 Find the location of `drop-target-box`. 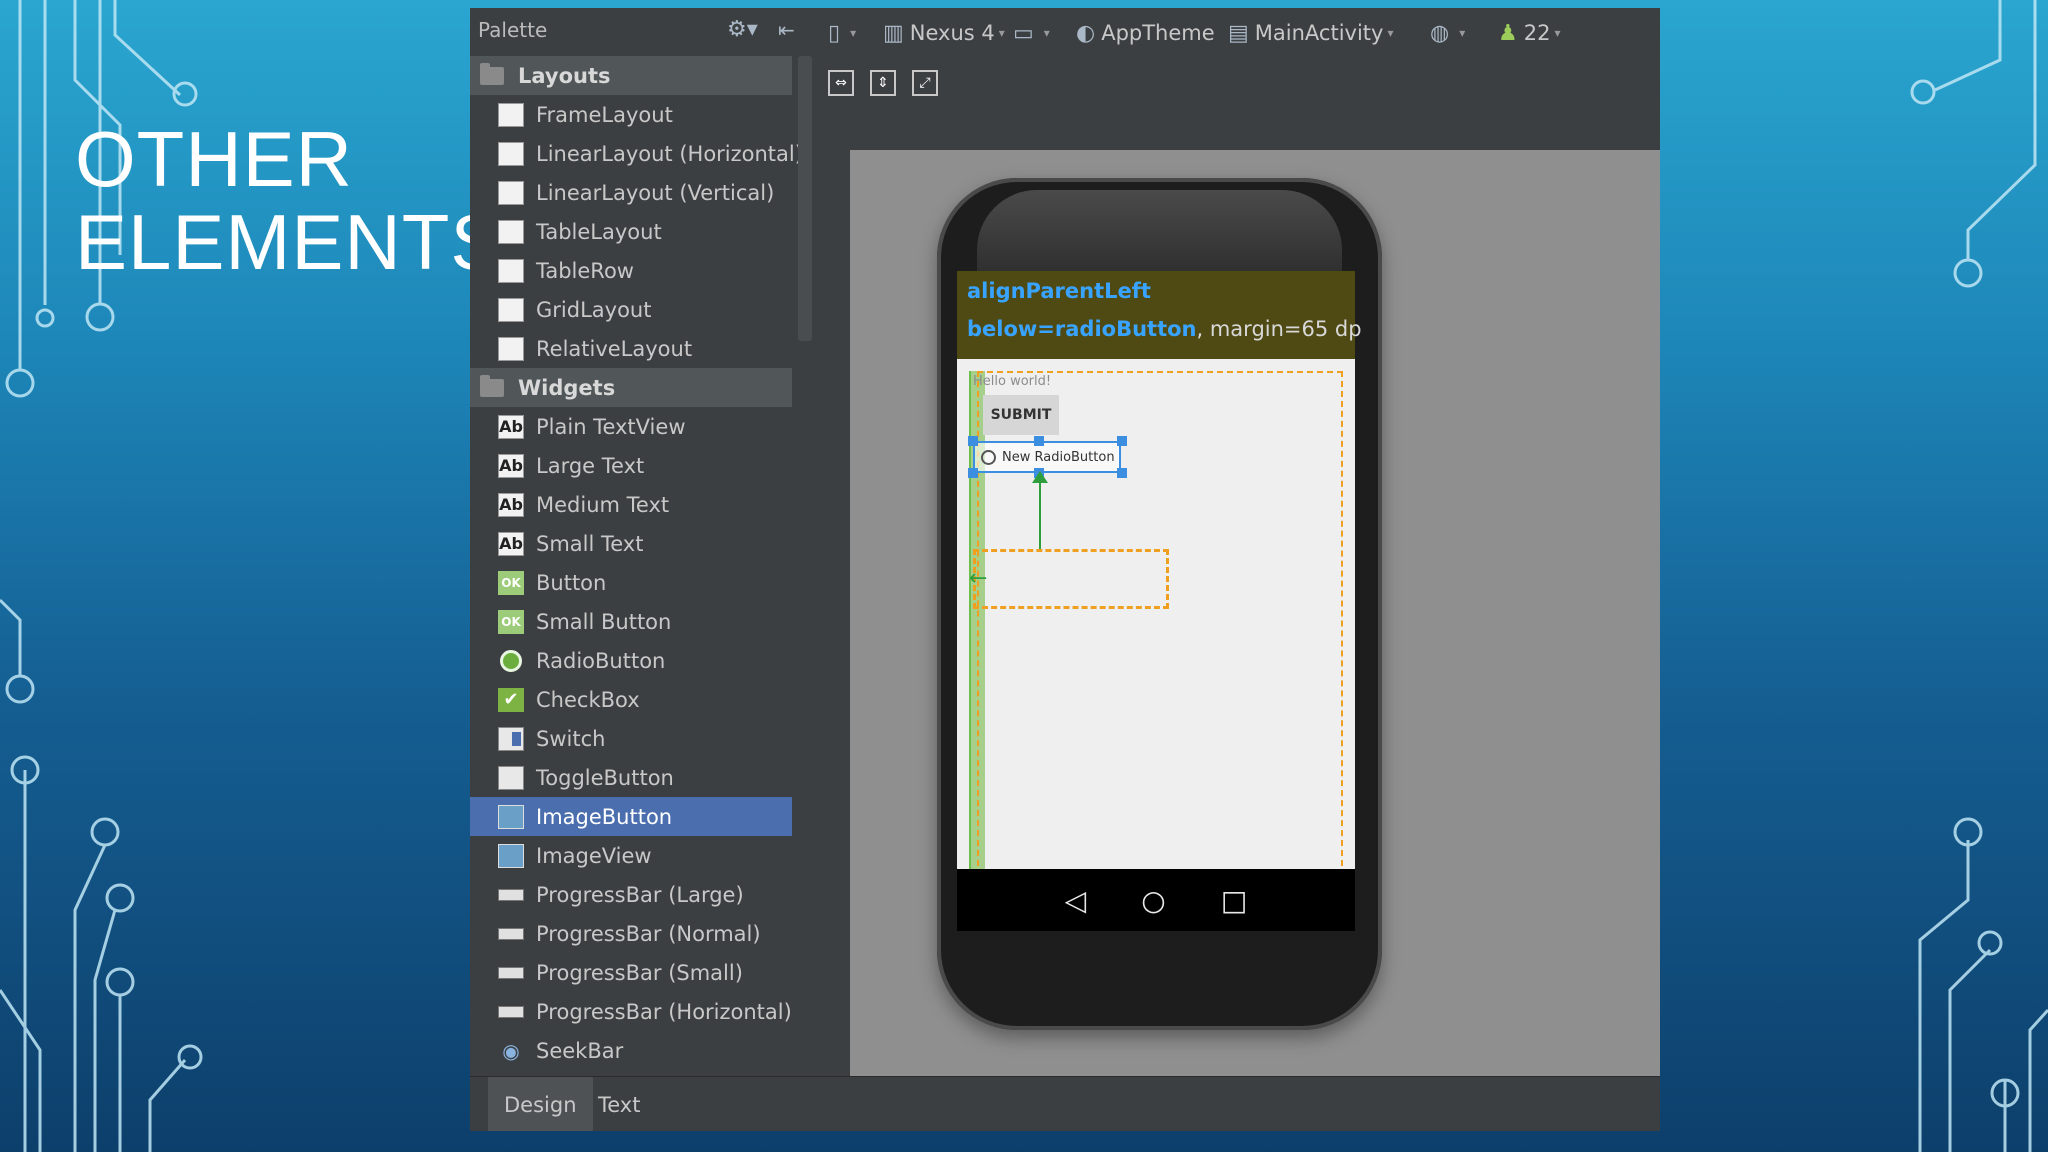

drop-target-box is located at coordinates (1071, 579).